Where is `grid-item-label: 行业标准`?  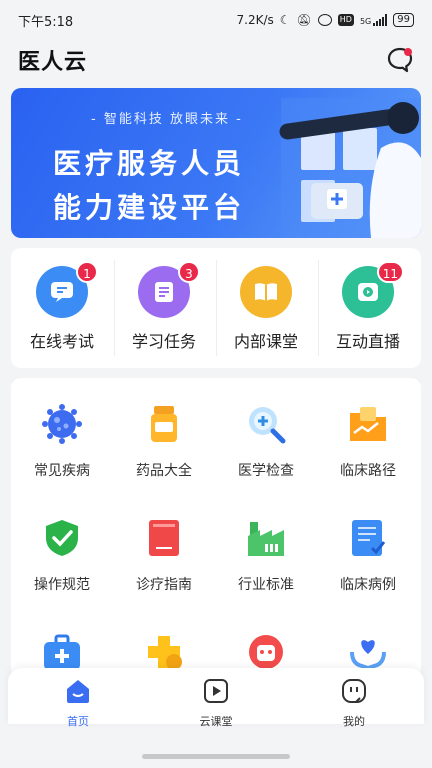 grid-item-label: 行业标准 is located at coordinates (266, 585).